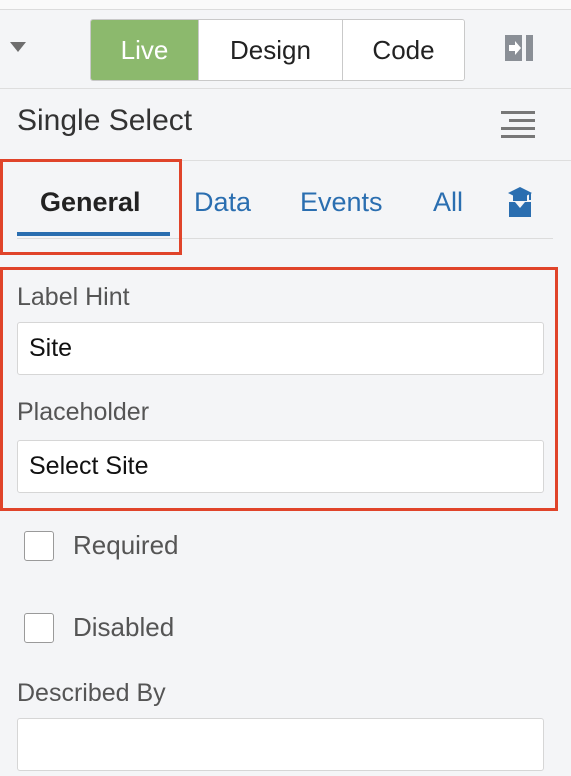 This screenshot has height=776, width=571. I want to click on placeholder-label: Placeholder, so click(83, 412).